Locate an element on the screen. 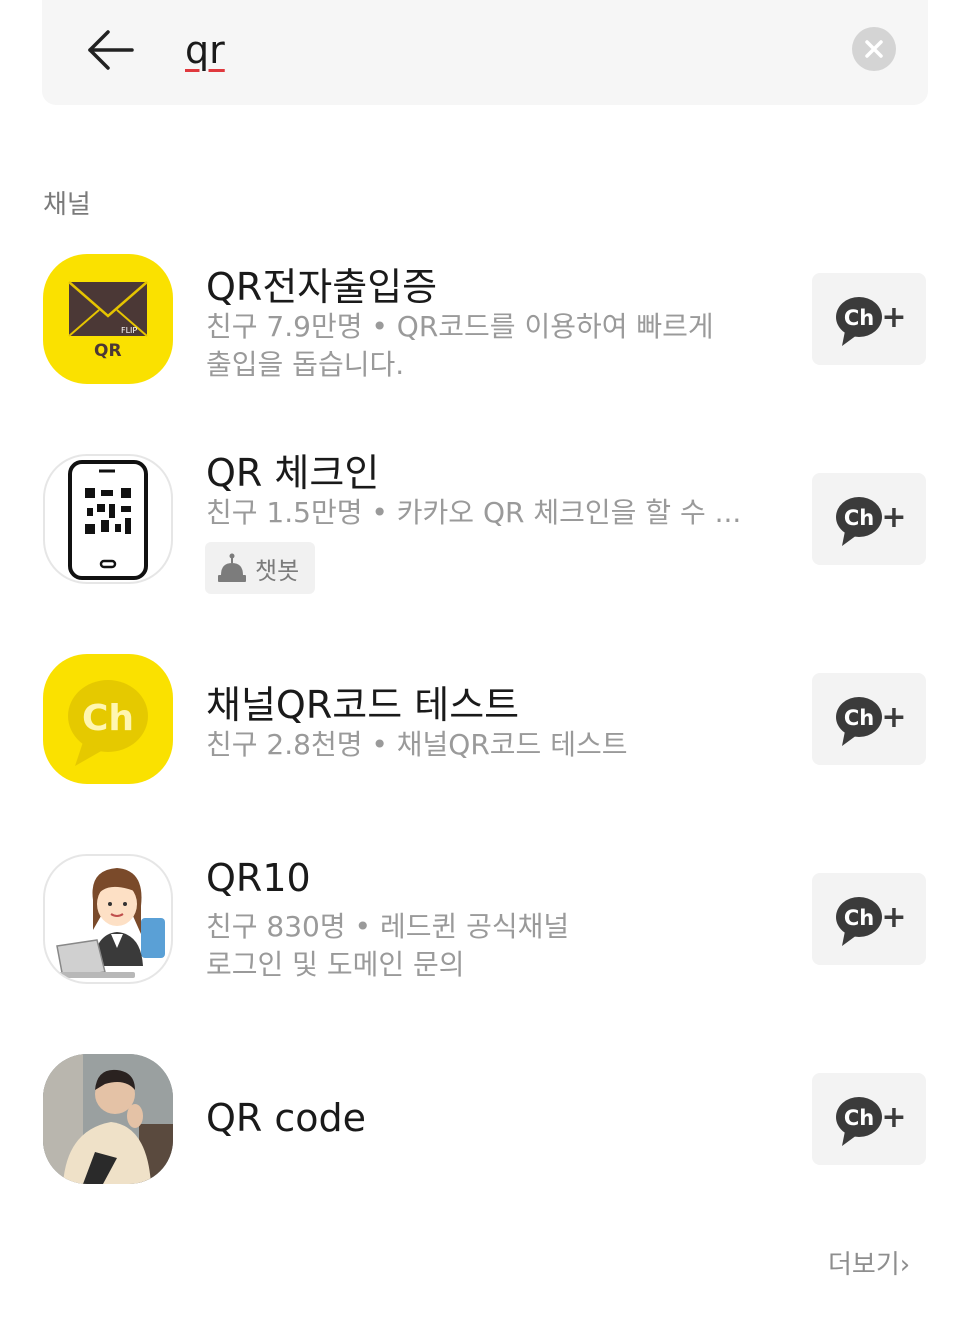  more-label: 더보기 is located at coordinates (864, 1265).